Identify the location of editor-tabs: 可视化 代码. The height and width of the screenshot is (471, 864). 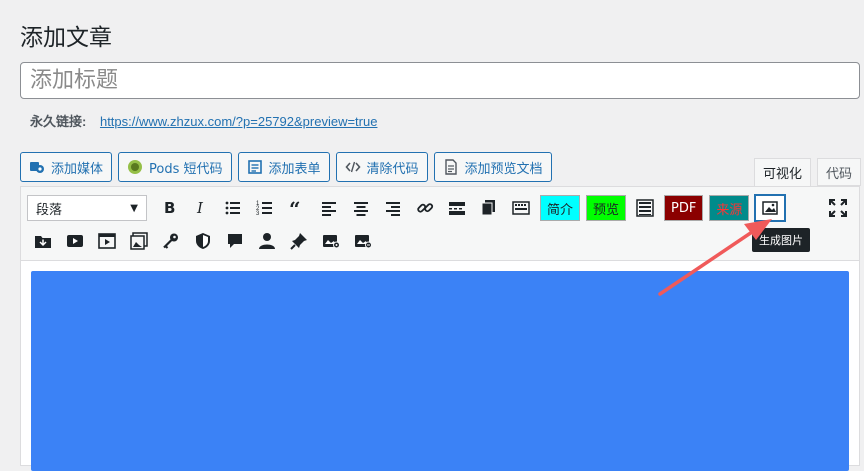
(808, 172).